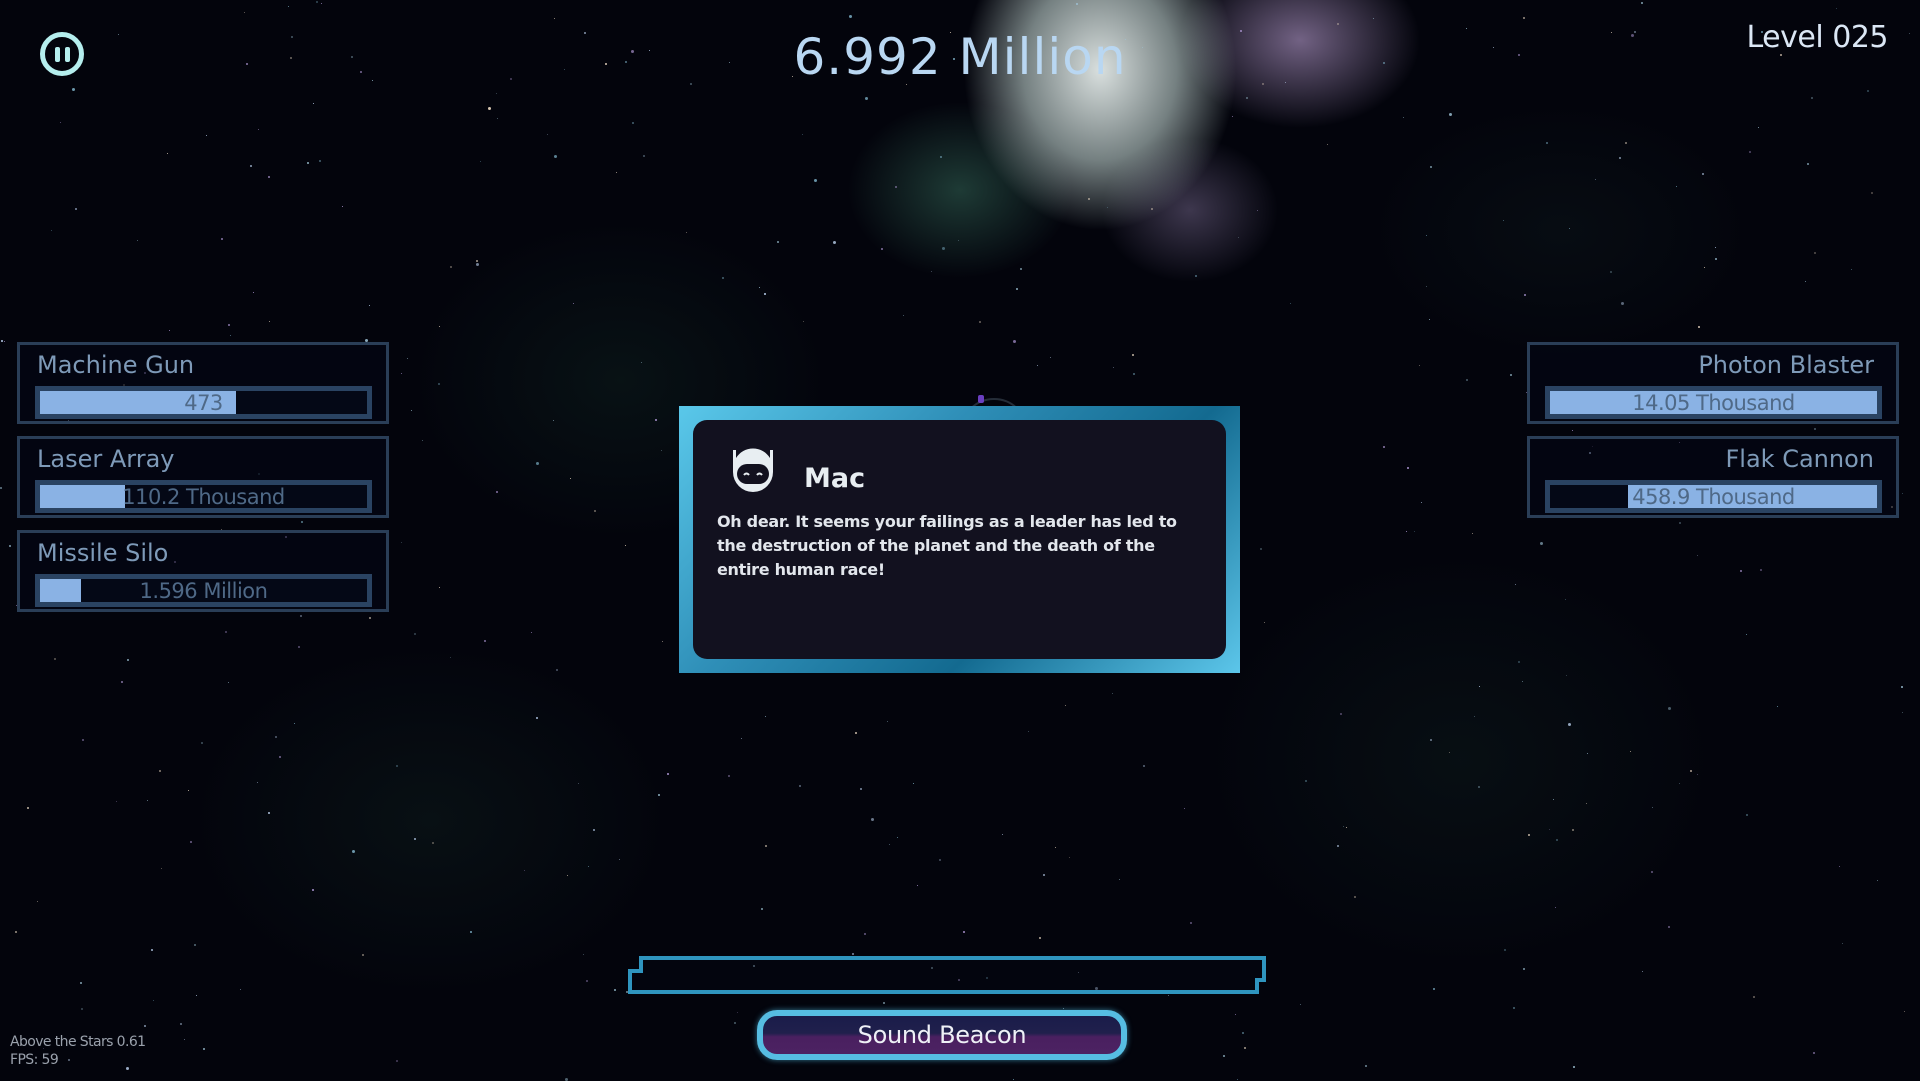 This screenshot has height=1081, width=1920. What do you see at coordinates (1817, 37) in the screenshot?
I see `level-indicator: Level 025` at bounding box center [1817, 37].